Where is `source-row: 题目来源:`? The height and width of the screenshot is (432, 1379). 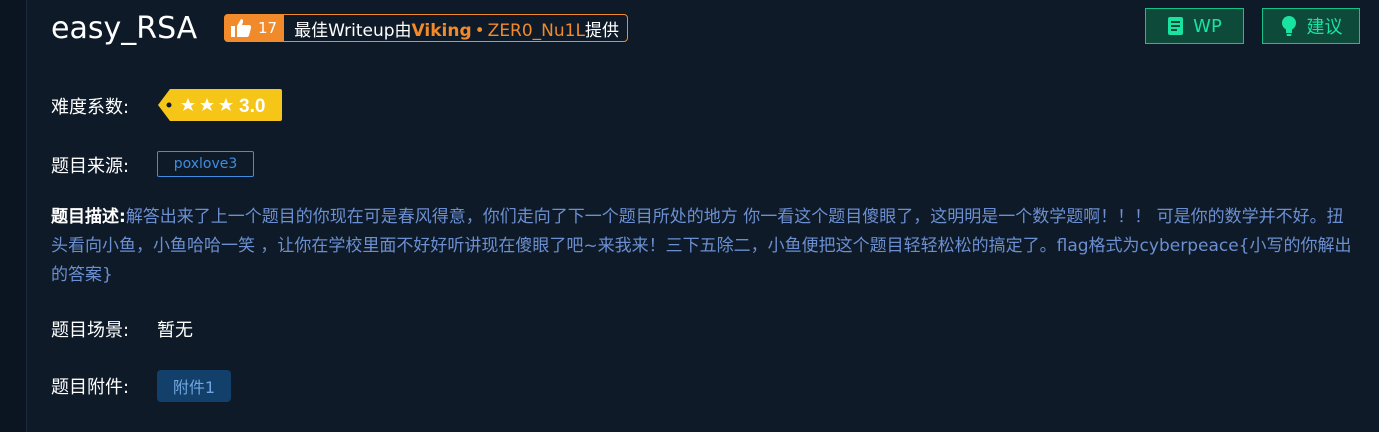
source-row: 题目来源: is located at coordinates (90, 165).